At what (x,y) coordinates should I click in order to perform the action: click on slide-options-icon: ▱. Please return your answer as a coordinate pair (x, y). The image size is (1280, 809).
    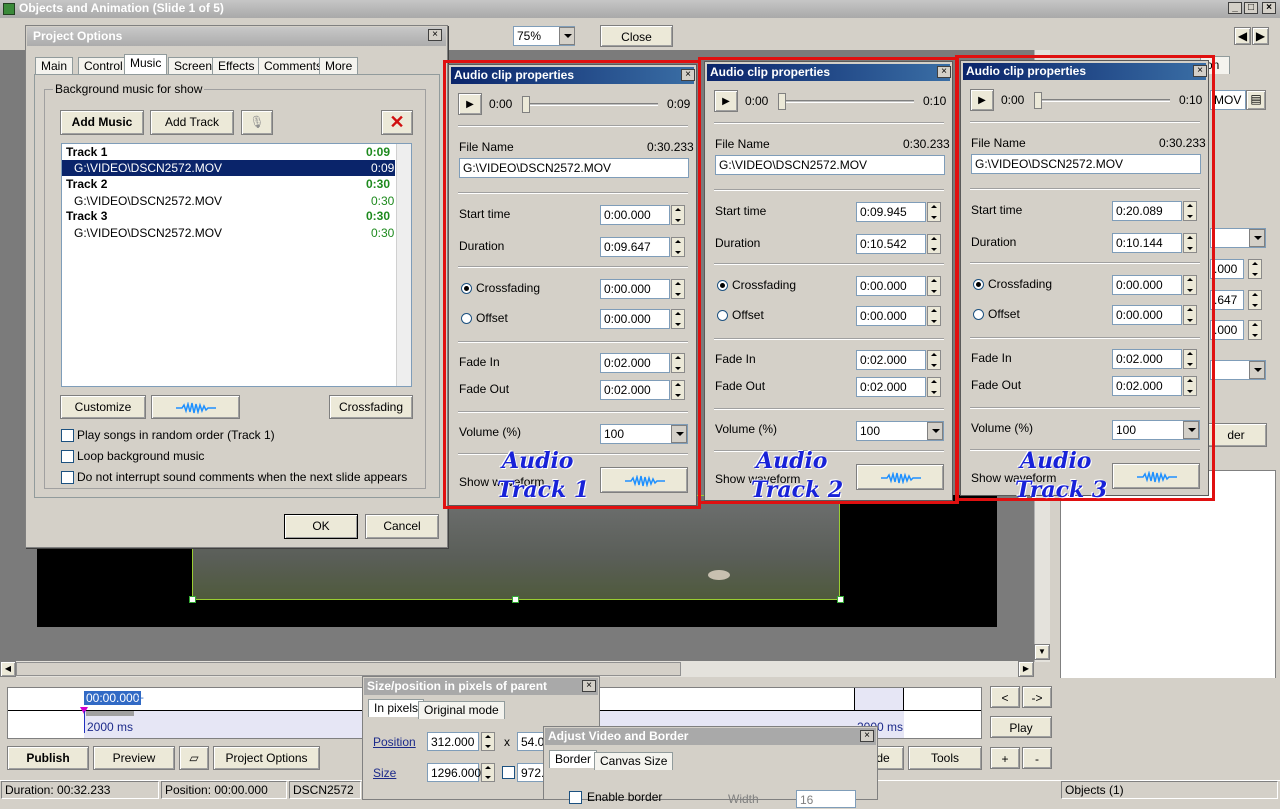
    Looking at the image, I should click on (194, 758).